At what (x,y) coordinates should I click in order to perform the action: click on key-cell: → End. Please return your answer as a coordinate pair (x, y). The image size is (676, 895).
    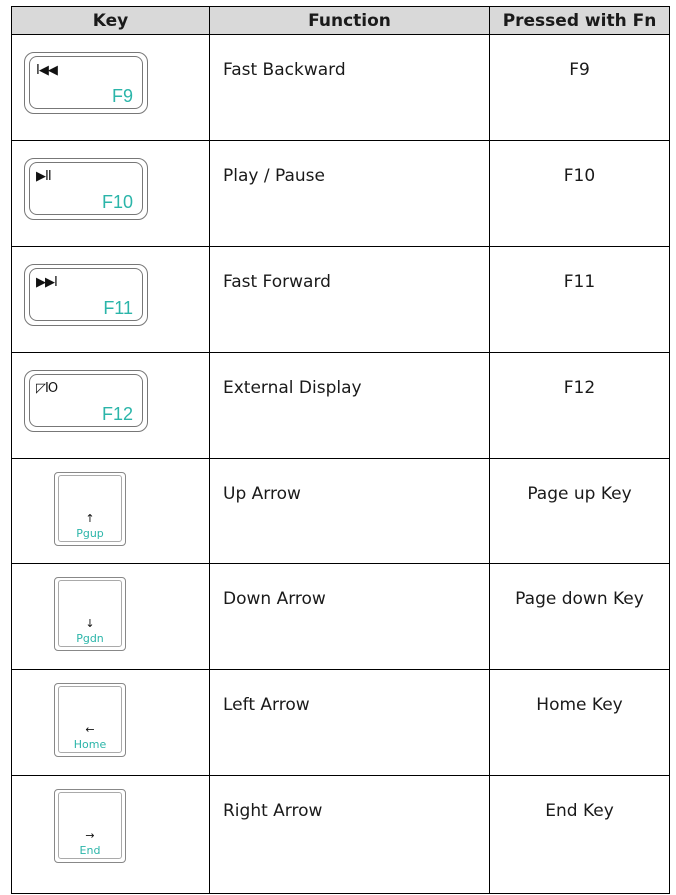
    Looking at the image, I should click on (110, 834).